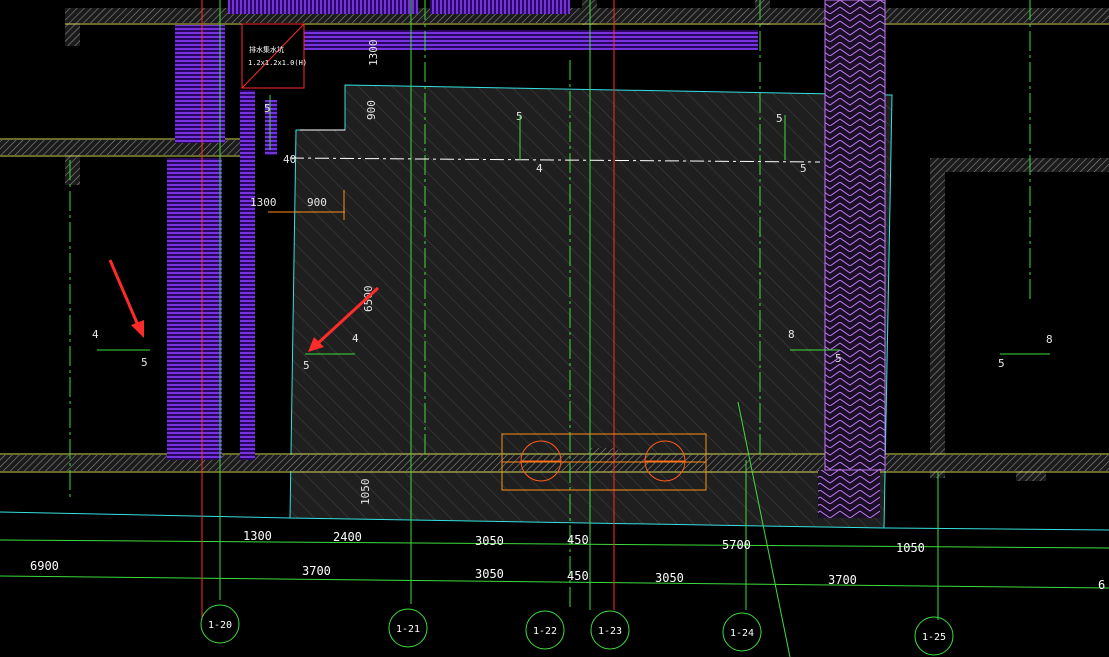  What do you see at coordinates (137, 329) in the screenshot?
I see `red-arrow-icon` at bounding box center [137, 329].